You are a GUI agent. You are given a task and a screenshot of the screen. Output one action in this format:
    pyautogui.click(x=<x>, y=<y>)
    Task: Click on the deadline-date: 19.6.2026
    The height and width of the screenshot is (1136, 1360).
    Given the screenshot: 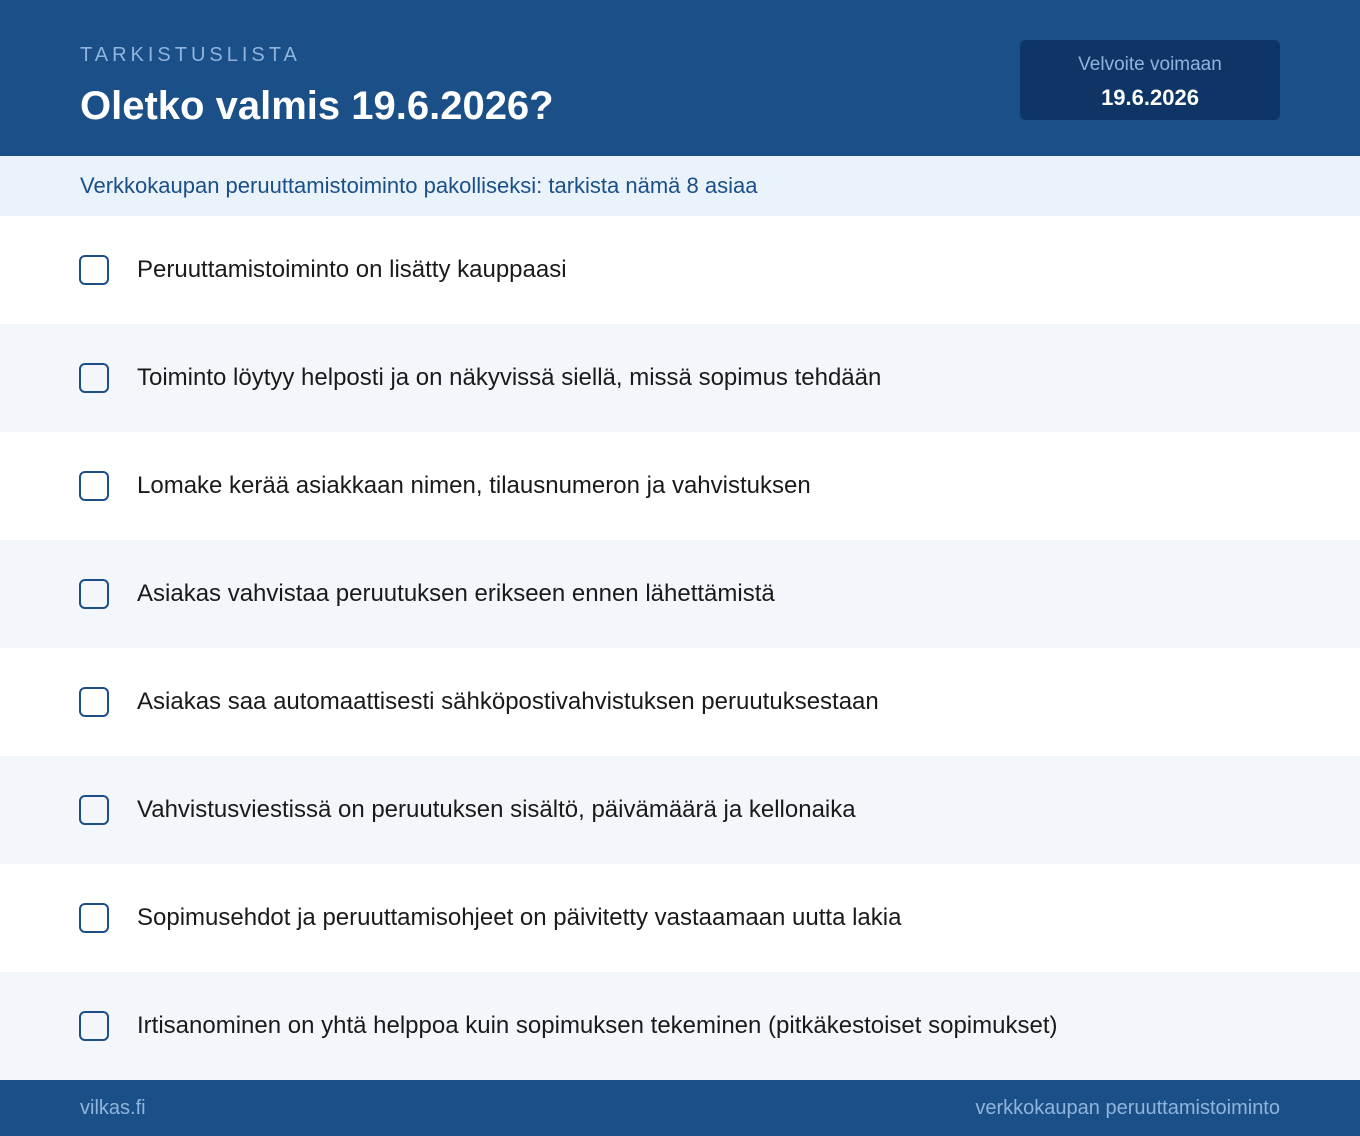 What is the action you would take?
    pyautogui.click(x=1150, y=97)
    